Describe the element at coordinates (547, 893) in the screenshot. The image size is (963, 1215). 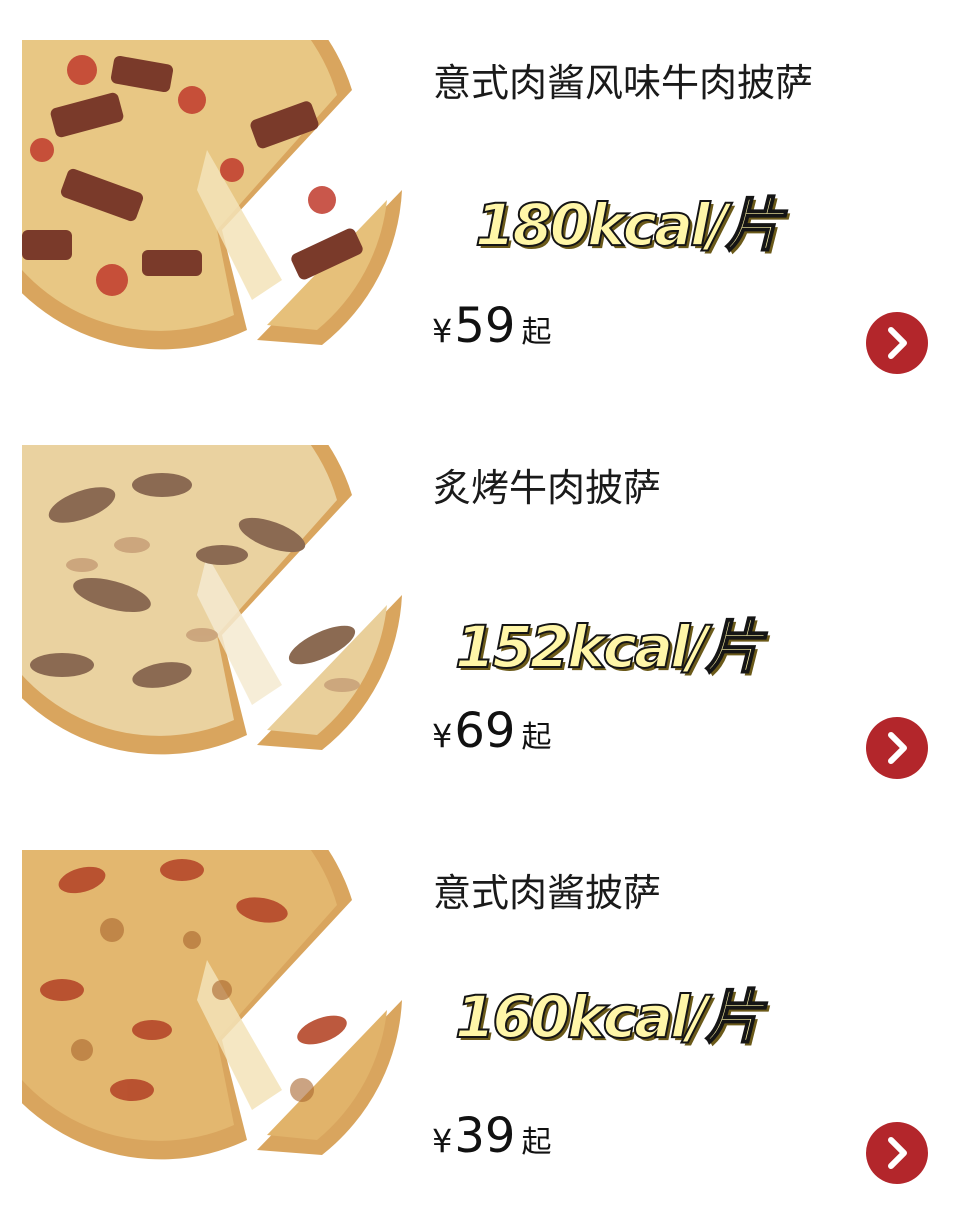
I see `product-title: 意式肉酱披萨` at that location.